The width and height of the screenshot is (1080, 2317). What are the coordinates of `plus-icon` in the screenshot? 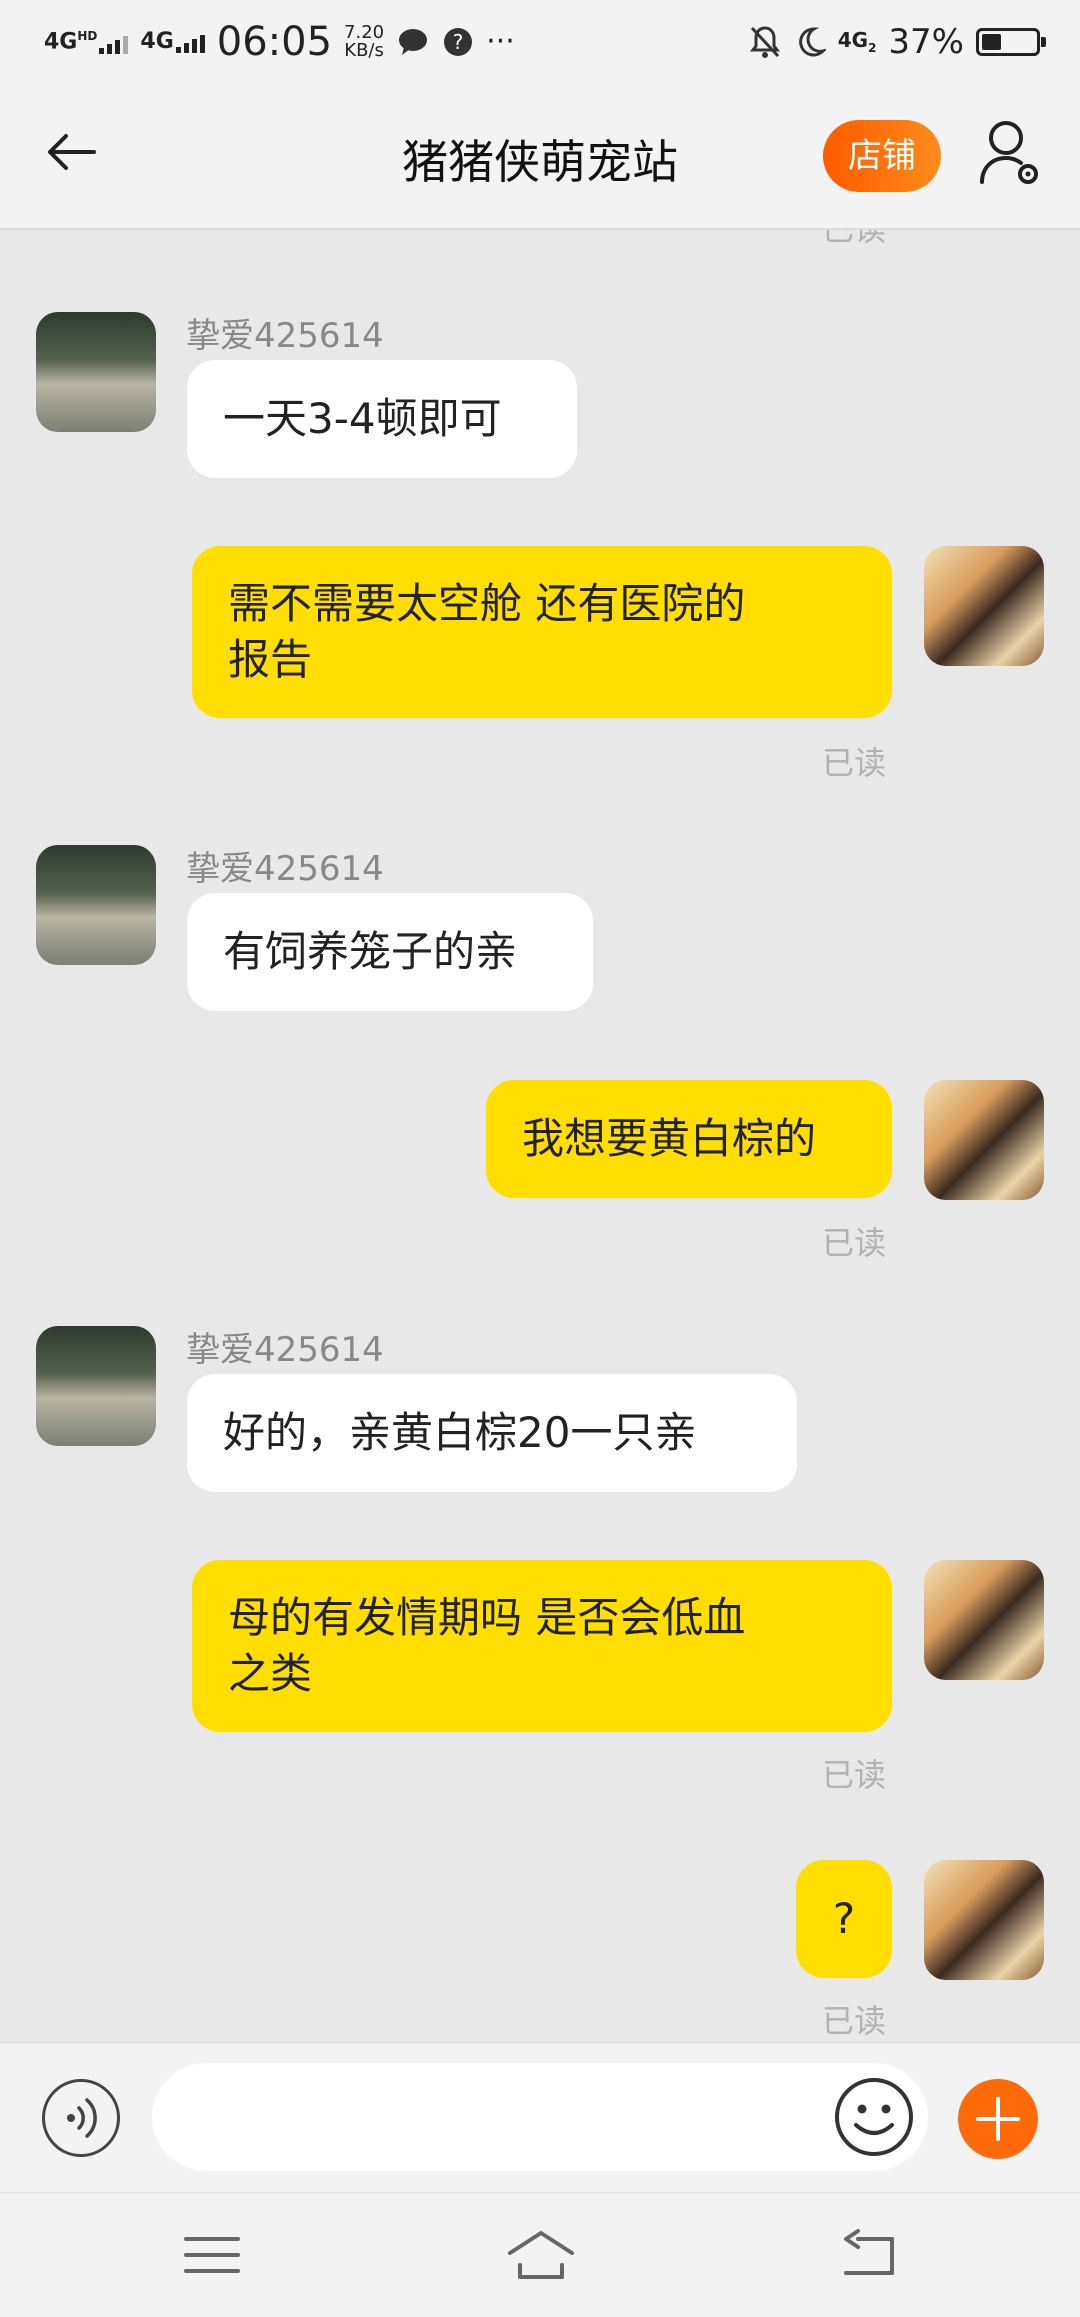 It's located at (998, 2119).